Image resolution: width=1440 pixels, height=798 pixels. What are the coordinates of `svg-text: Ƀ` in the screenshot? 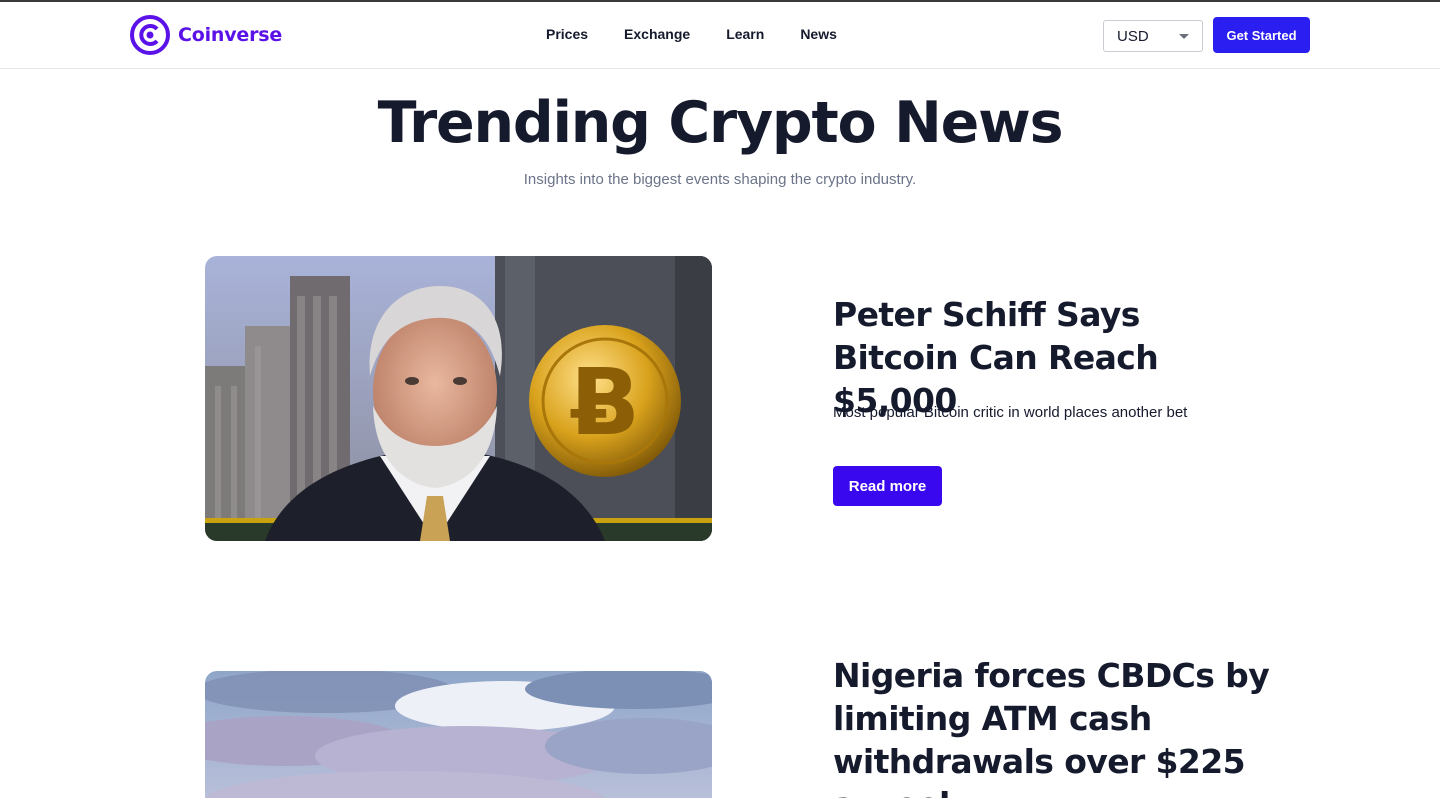 It's located at (605, 402).